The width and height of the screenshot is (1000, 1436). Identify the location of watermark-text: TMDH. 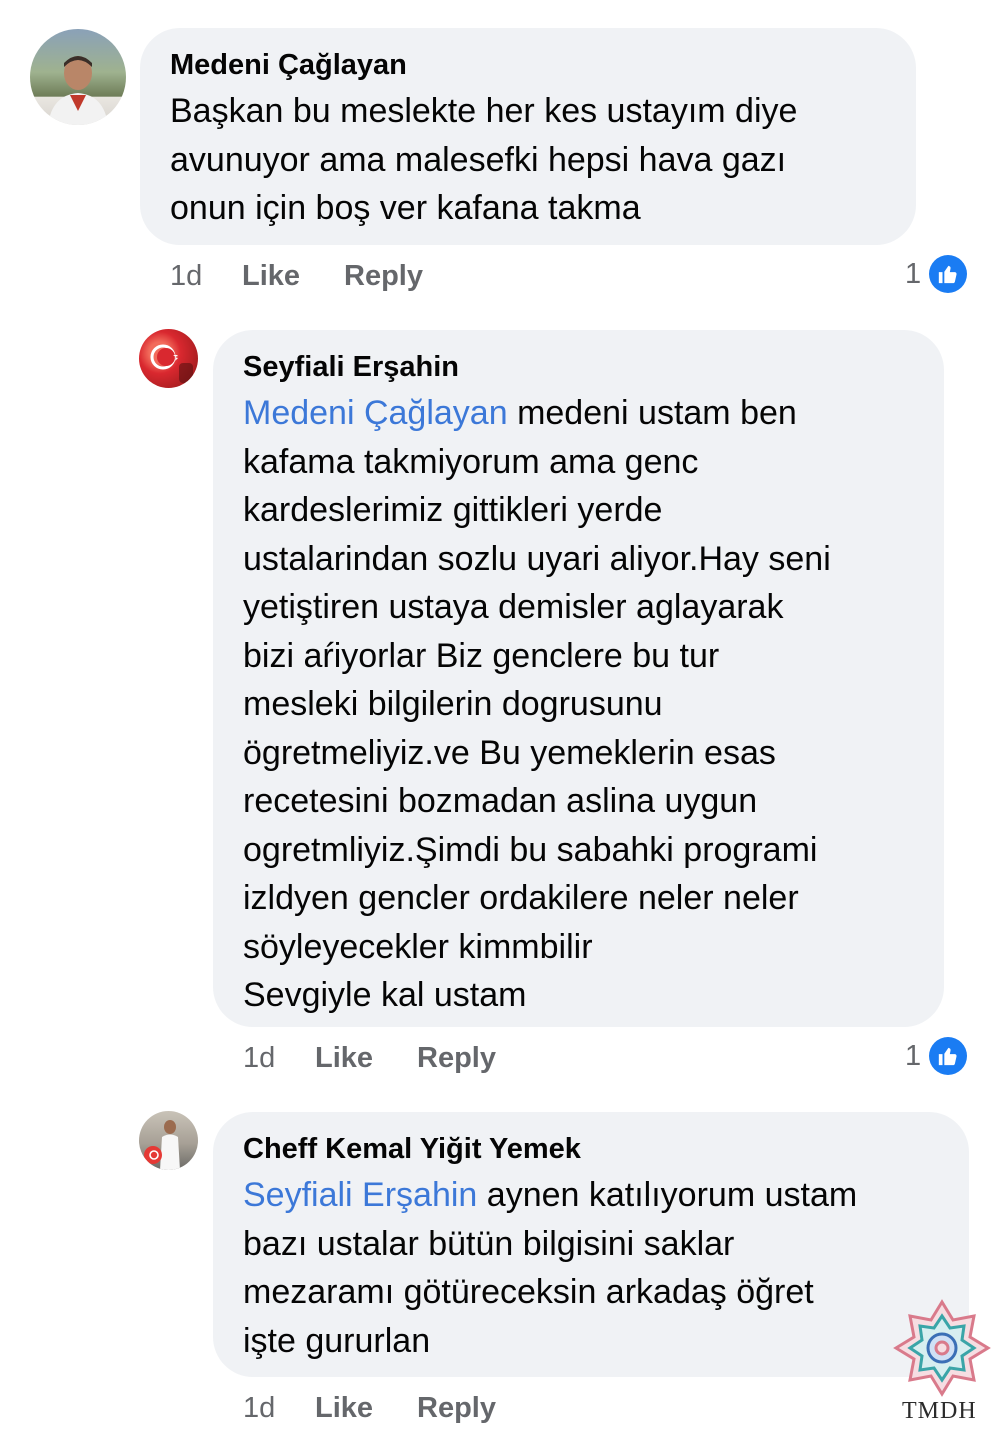
(939, 1411).